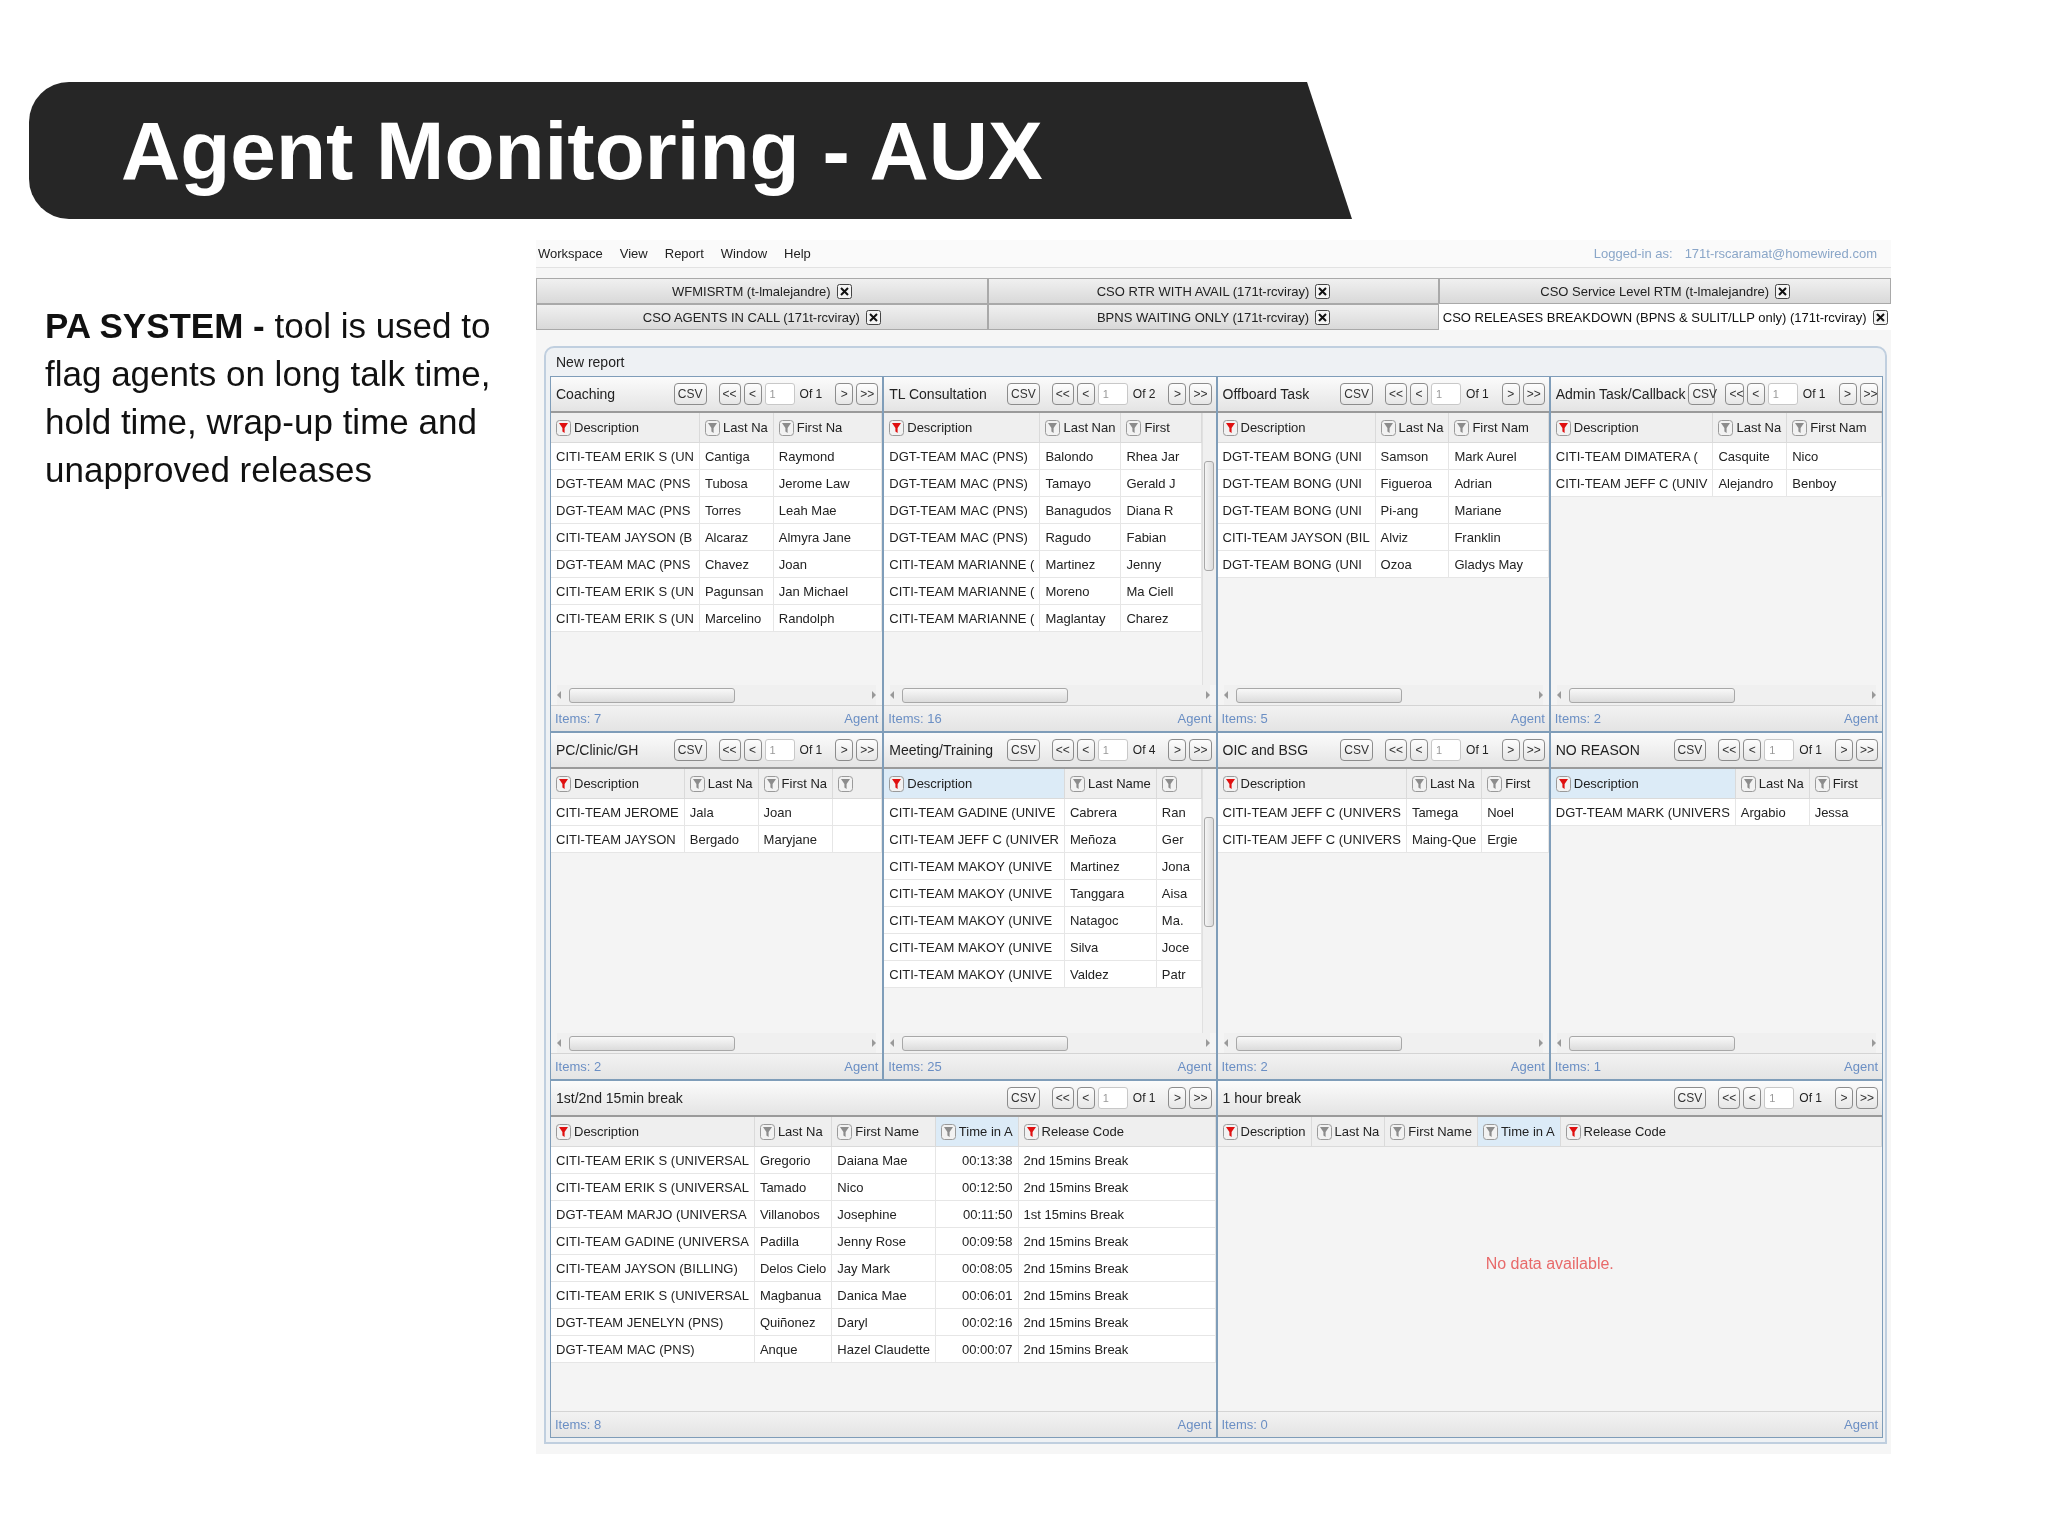  What do you see at coordinates (1721, 1132) in the screenshot?
I see `column-header: Release Code` at bounding box center [1721, 1132].